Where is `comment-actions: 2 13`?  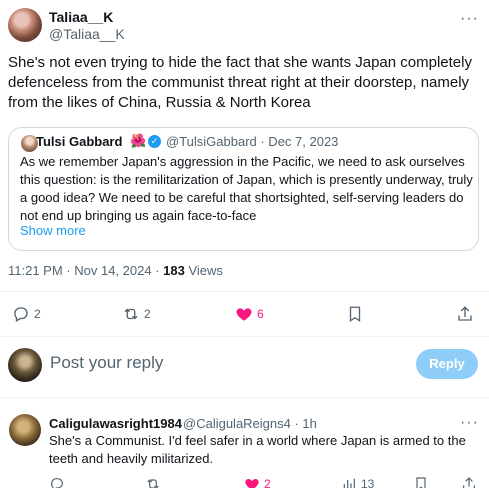 comment-actions: 2 13 is located at coordinates (244, 482).